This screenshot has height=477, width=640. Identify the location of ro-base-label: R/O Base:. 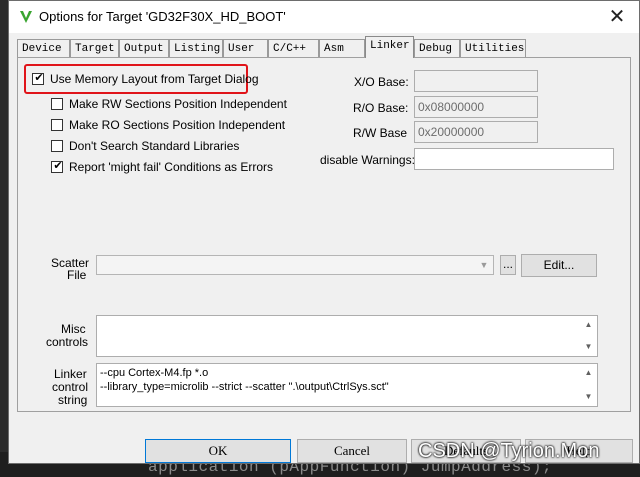
(381, 108).